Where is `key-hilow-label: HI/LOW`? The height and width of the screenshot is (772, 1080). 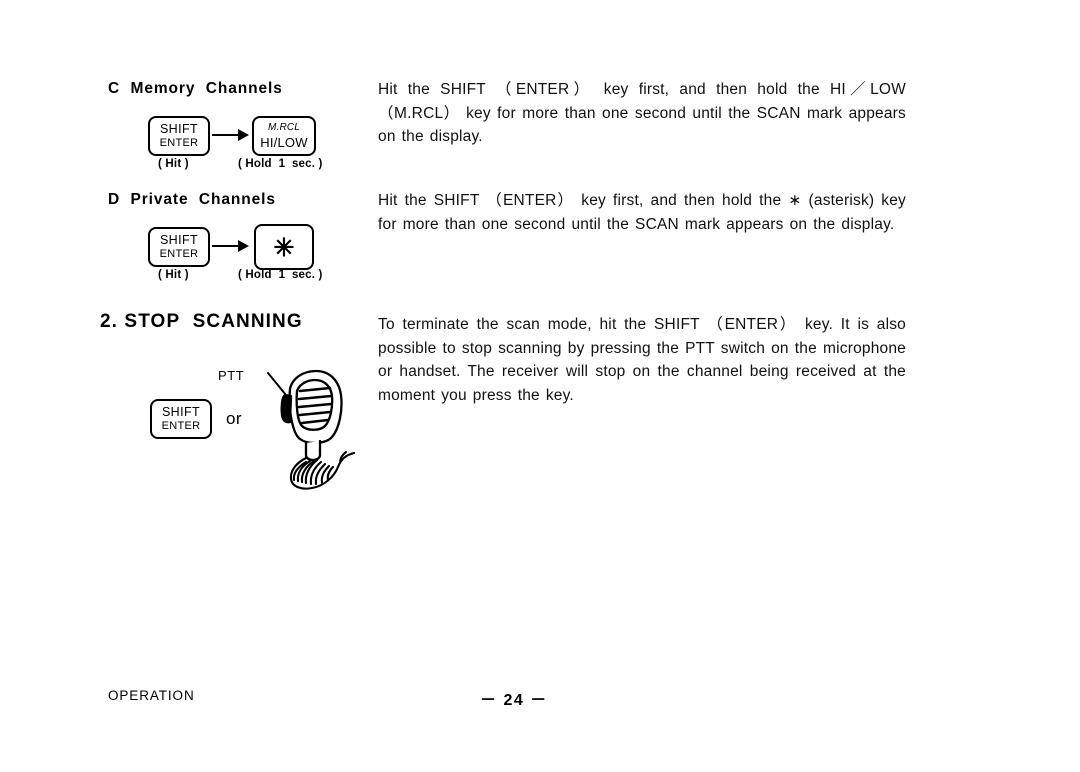
key-hilow-label: HI/LOW is located at coordinates (284, 142).